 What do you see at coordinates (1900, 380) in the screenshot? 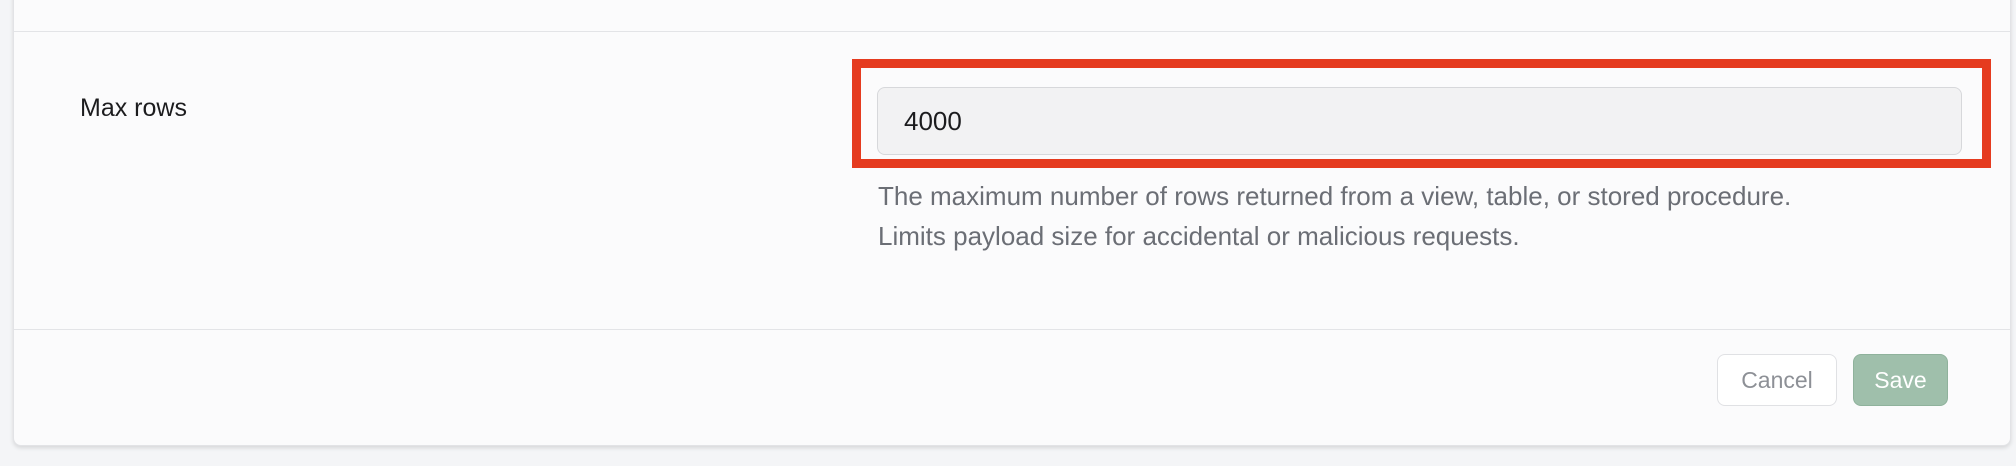
I see `save-button: Save` at bounding box center [1900, 380].